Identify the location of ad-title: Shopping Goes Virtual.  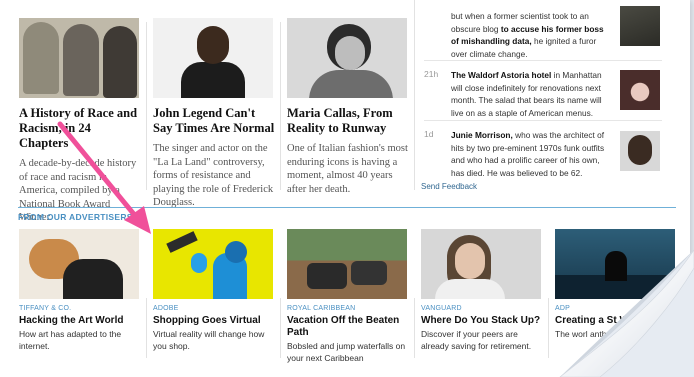
(214, 321).